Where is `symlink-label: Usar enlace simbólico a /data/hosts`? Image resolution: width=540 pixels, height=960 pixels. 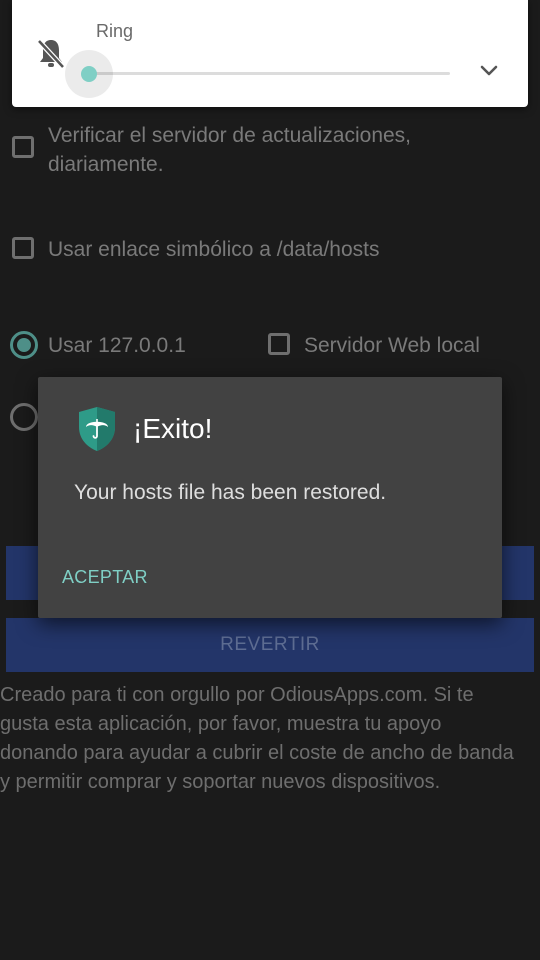 symlink-label: Usar enlace simbólico a /data/hosts is located at coordinates (214, 249).